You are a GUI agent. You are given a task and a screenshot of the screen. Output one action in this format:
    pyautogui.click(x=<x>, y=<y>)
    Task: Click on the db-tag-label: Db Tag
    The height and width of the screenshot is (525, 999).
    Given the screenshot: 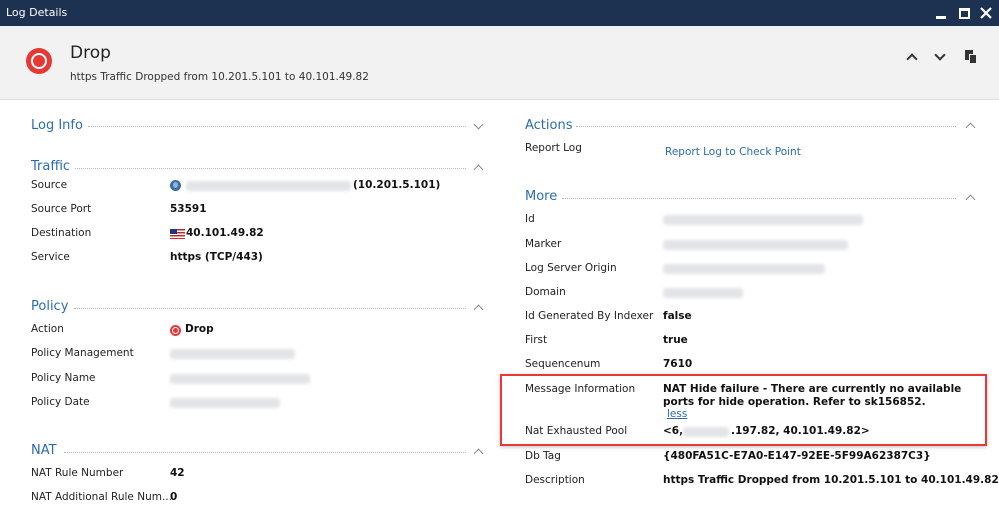 What is the action you would take?
    pyautogui.click(x=543, y=456)
    